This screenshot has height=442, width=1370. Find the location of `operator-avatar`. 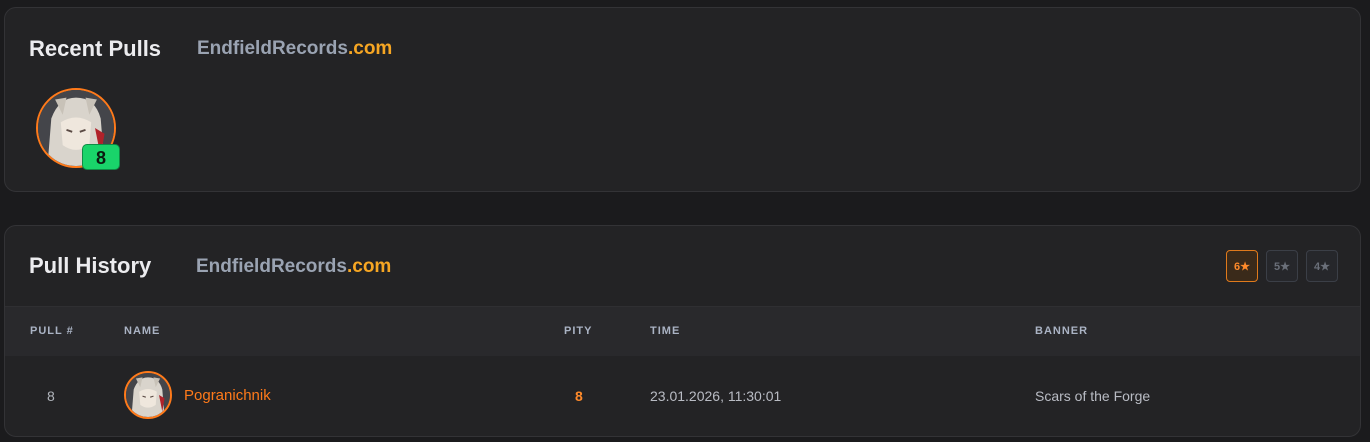

operator-avatar is located at coordinates (148, 395).